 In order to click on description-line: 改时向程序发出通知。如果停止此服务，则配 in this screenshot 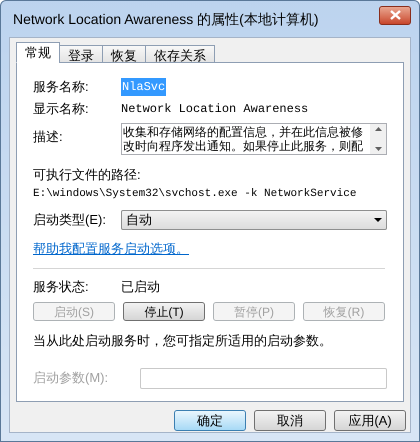, I will do `click(243, 146)`.